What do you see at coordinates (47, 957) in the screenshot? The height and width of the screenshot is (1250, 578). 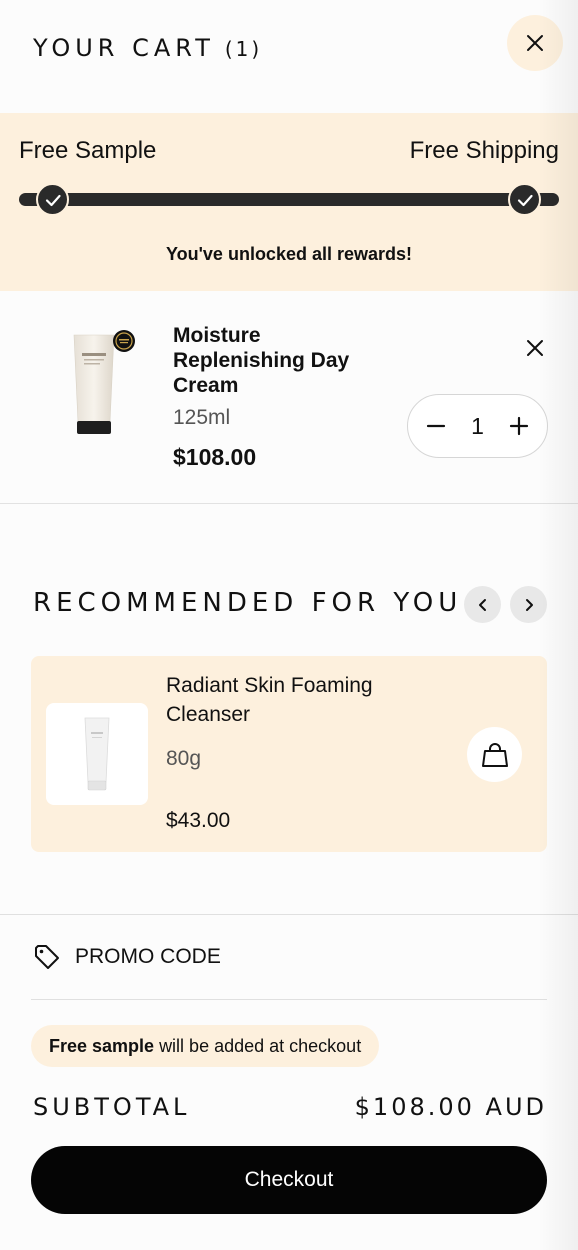 I see `tag-icon` at bounding box center [47, 957].